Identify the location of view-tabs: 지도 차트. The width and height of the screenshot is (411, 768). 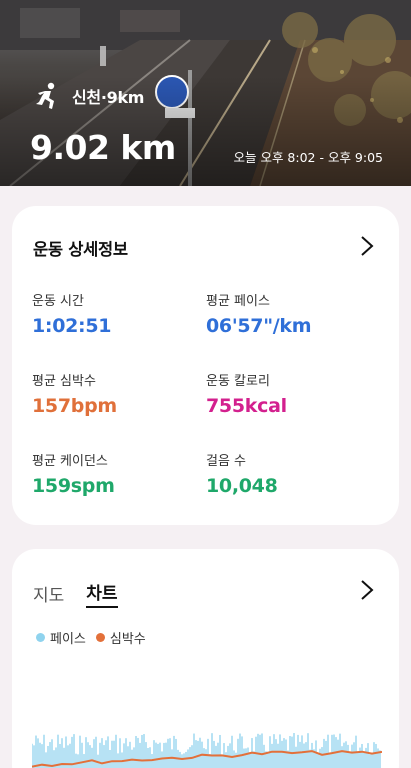
(86, 593).